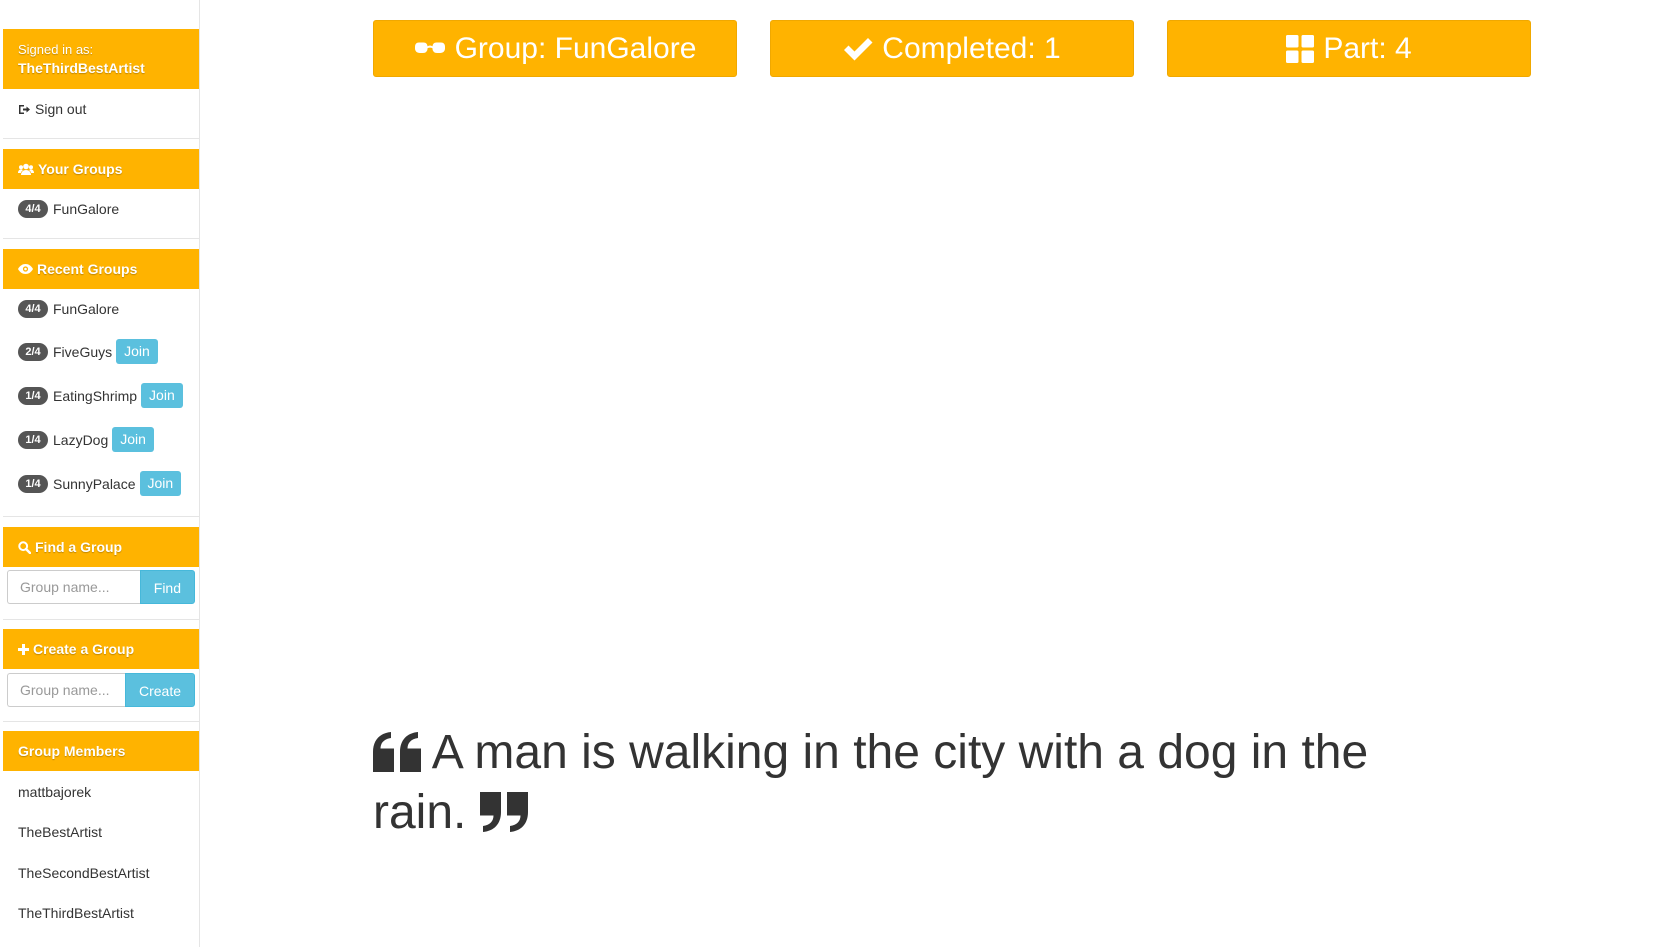 The image size is (1679, 947). What do you see at coordinates (79, 547) in the screenshot?
I see `find-group-title: Find a Group` at bounding box center [79, 547].